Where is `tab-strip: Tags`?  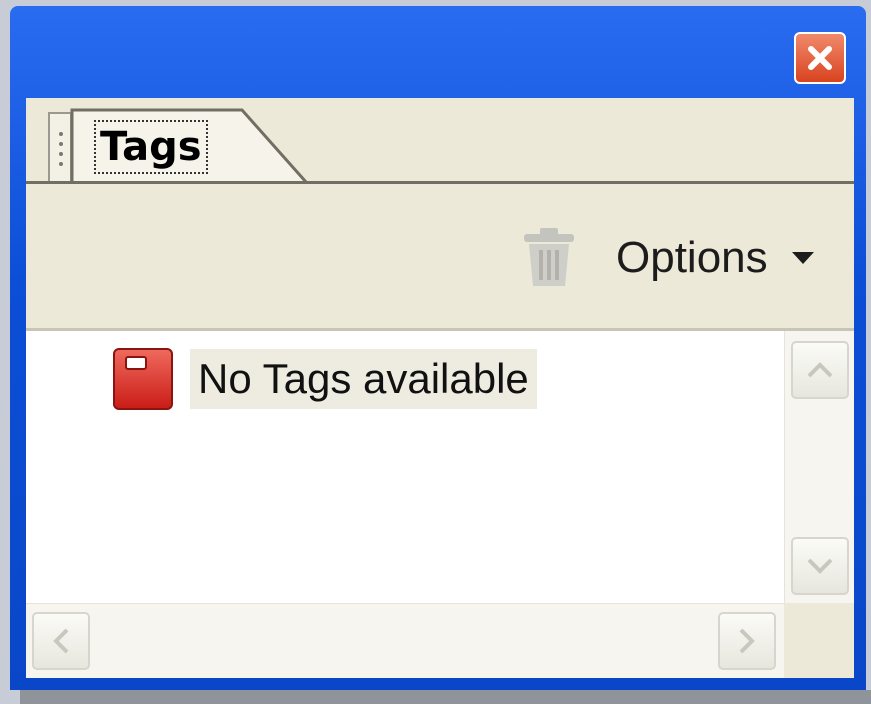 tab-strip: Tags is located at coordinates (440, 143).